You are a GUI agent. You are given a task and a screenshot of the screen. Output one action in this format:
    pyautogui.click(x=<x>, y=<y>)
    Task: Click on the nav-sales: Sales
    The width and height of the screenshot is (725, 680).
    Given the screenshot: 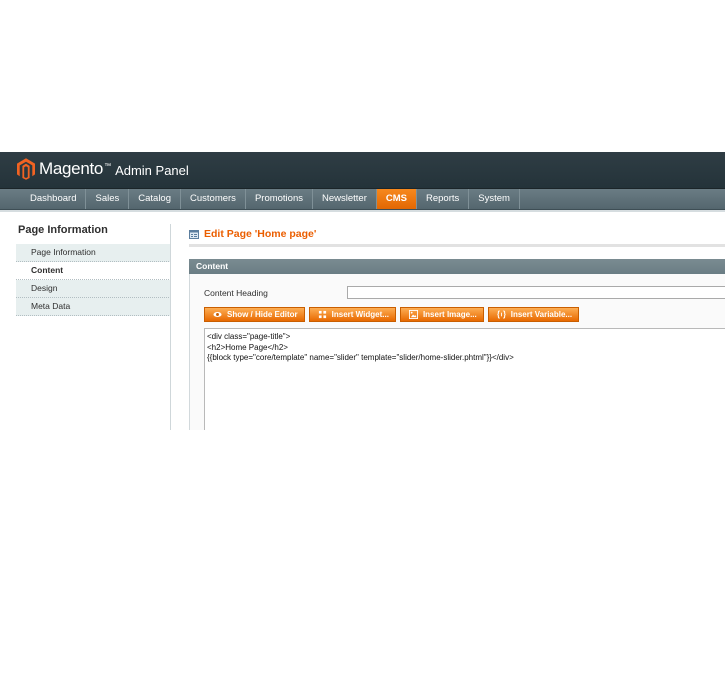 What is the action you would take?
    pyautogui.click(x=108, y=199)
    